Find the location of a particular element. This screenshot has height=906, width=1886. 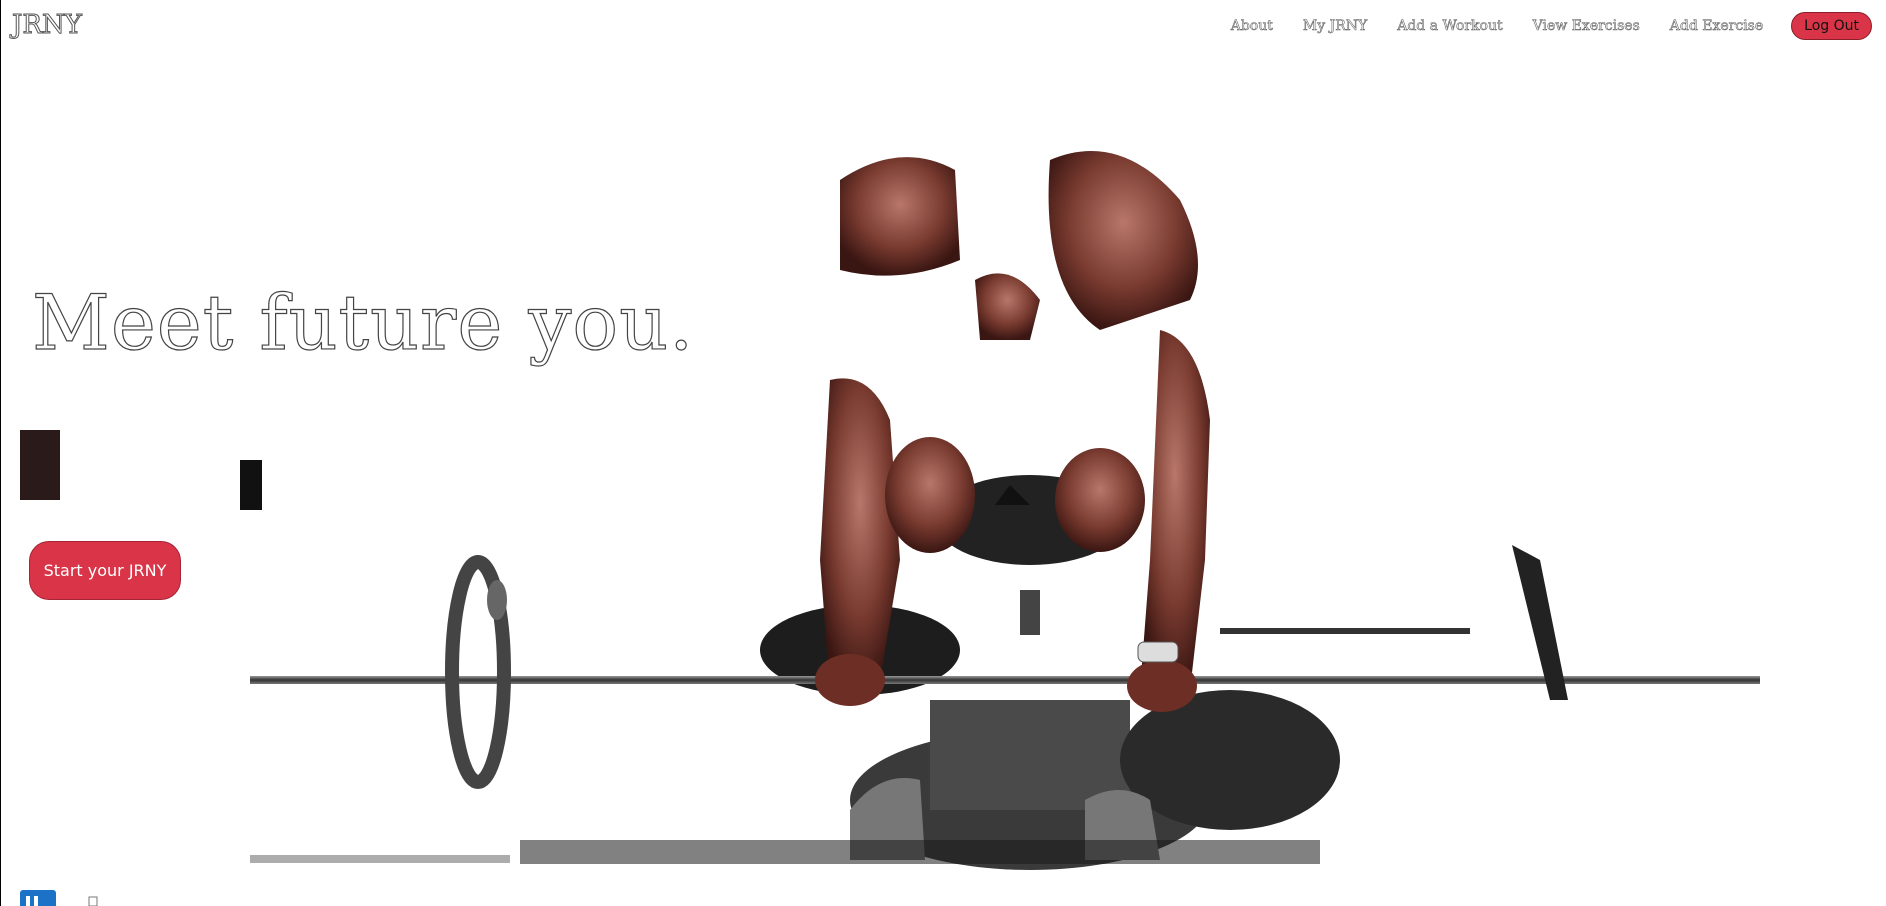

hero-title: Meet future you. is located at coordinates (363, 322).